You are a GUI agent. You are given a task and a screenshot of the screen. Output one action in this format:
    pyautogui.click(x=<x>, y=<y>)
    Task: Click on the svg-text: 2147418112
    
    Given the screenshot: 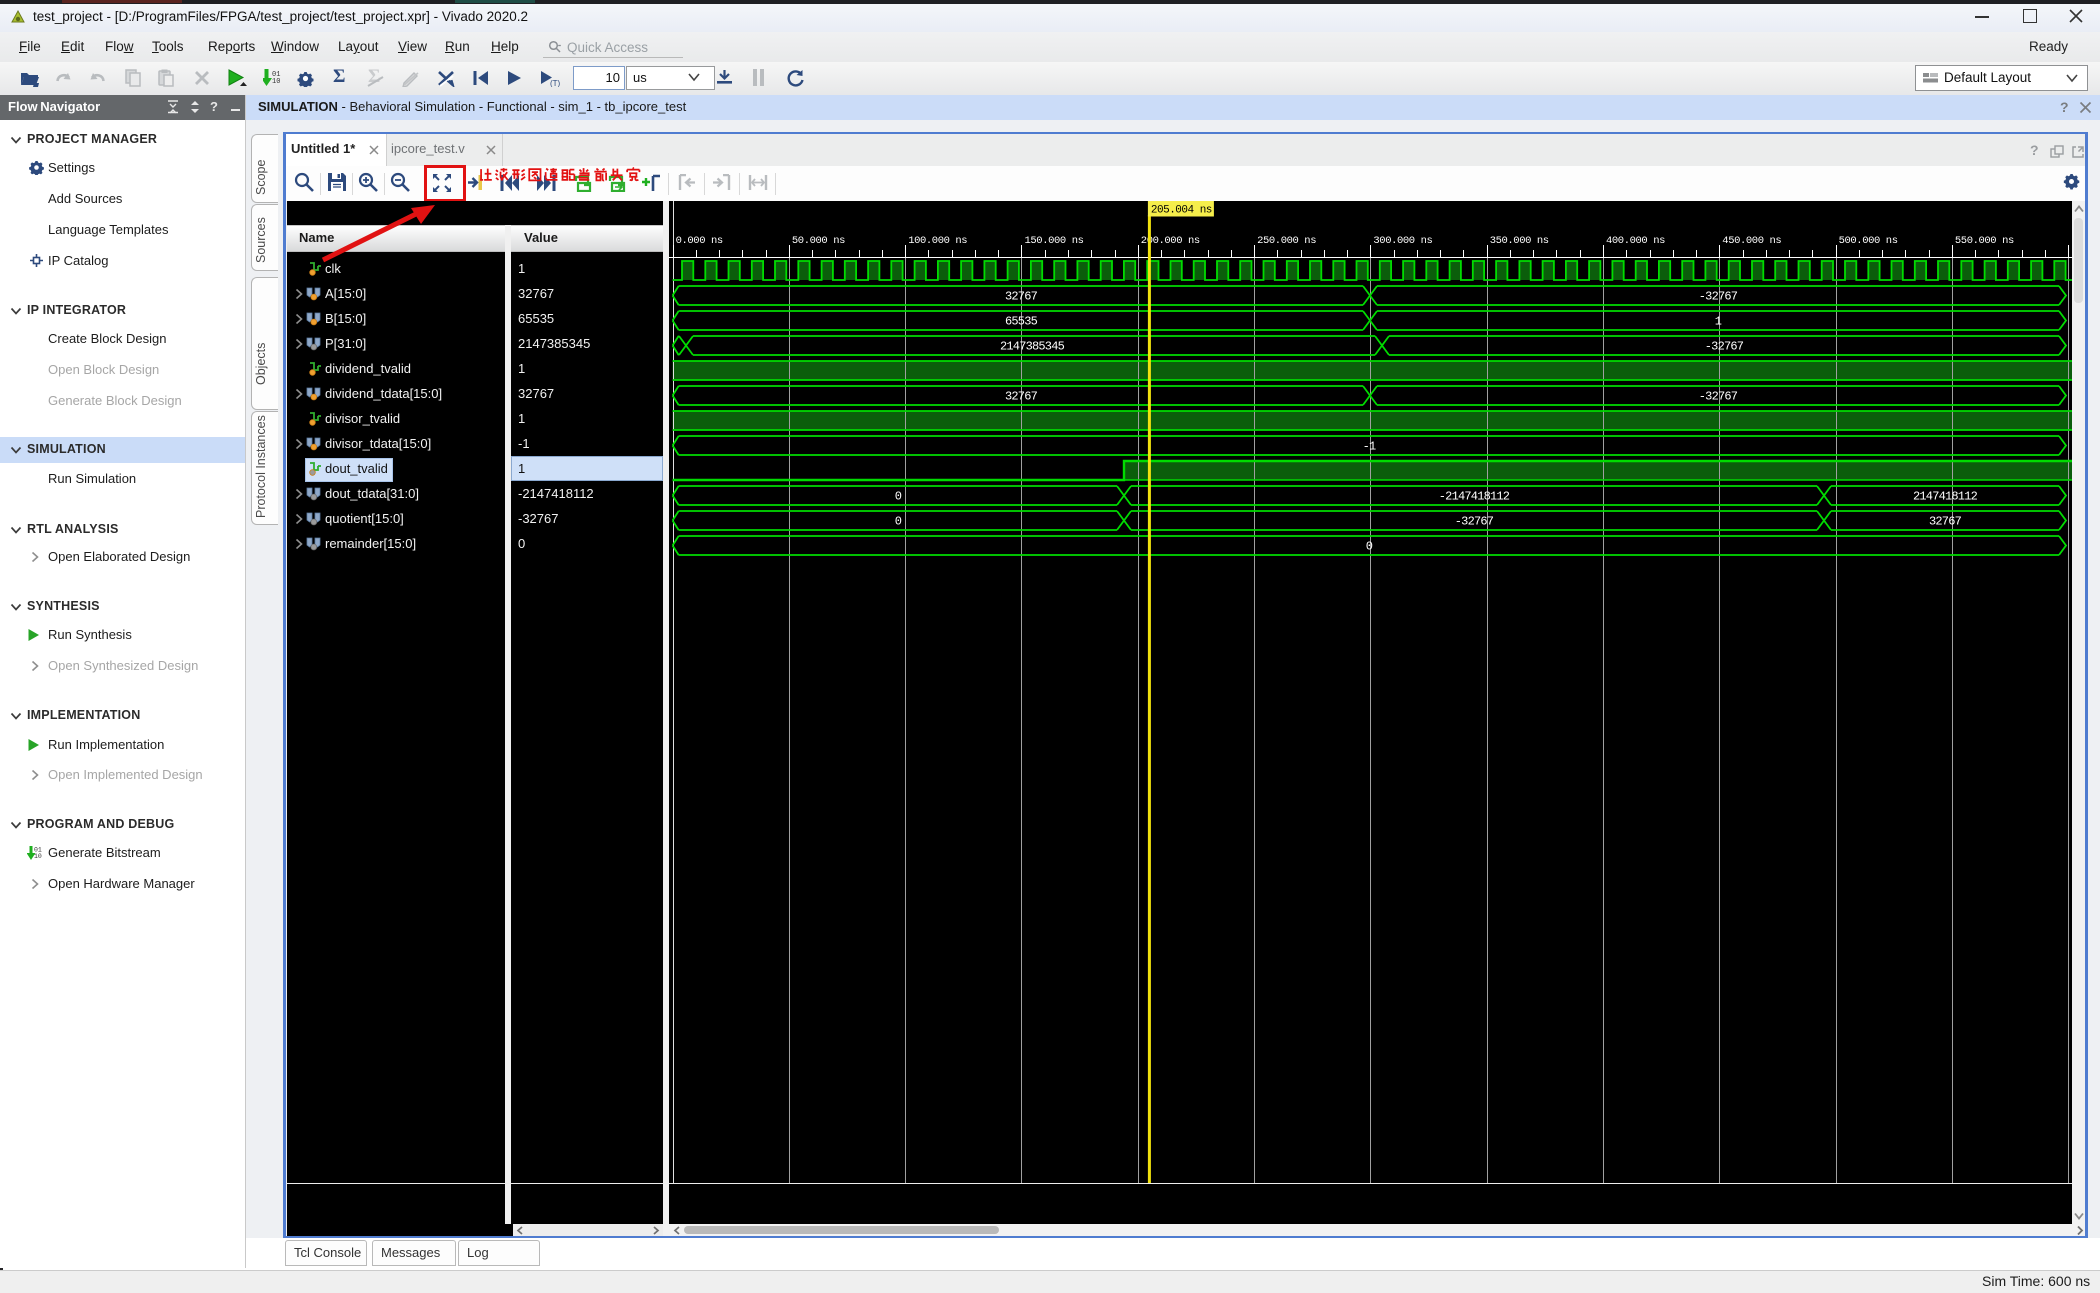 What is the action you would take?
    pyautogui.click(x=1945, y=497)
    